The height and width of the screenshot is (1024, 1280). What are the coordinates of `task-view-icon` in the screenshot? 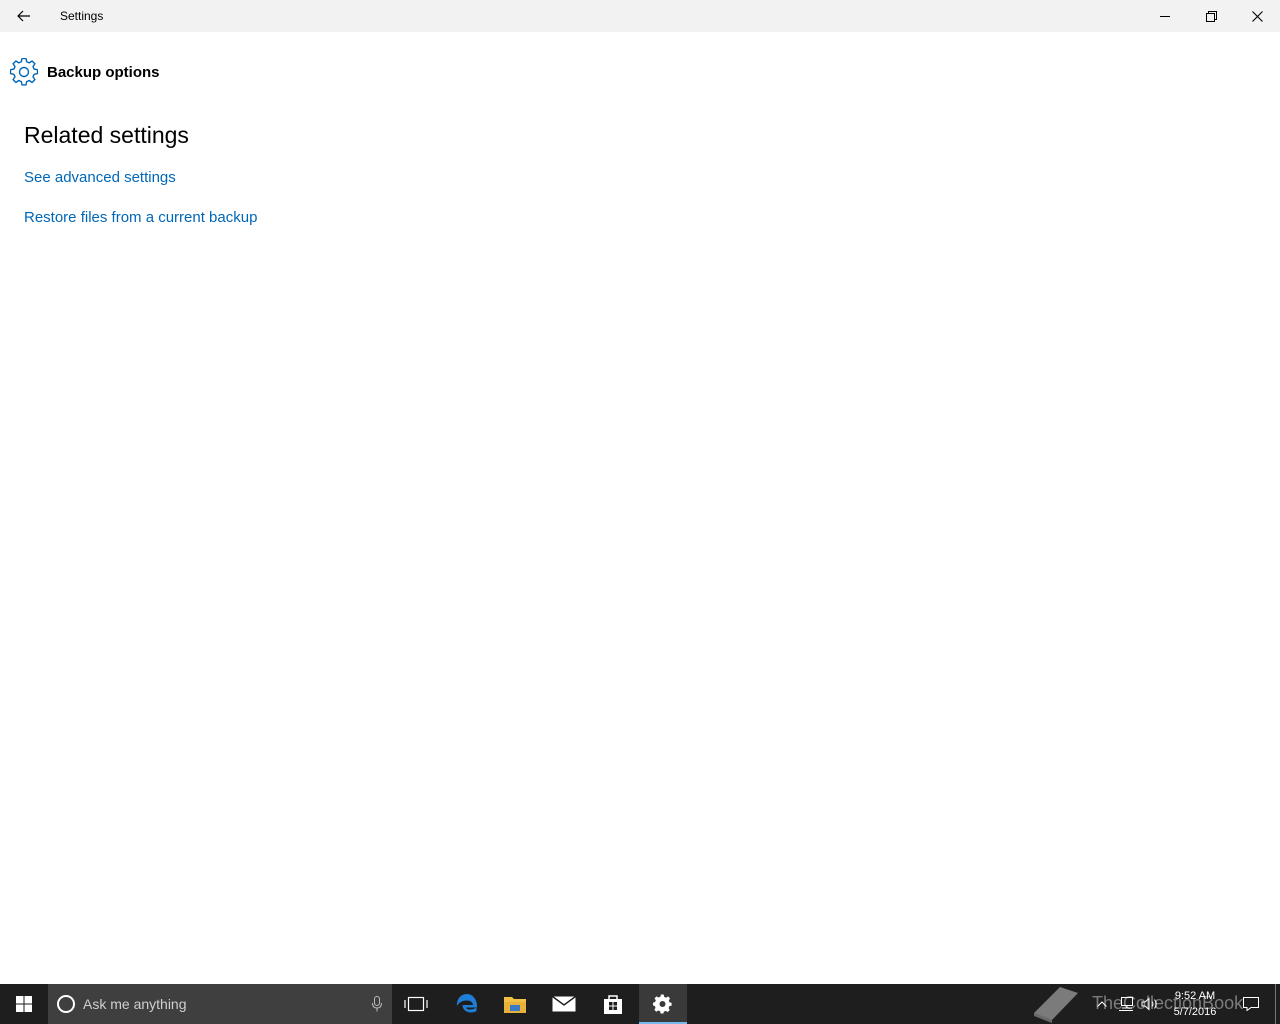 It's located at (416, 1004).